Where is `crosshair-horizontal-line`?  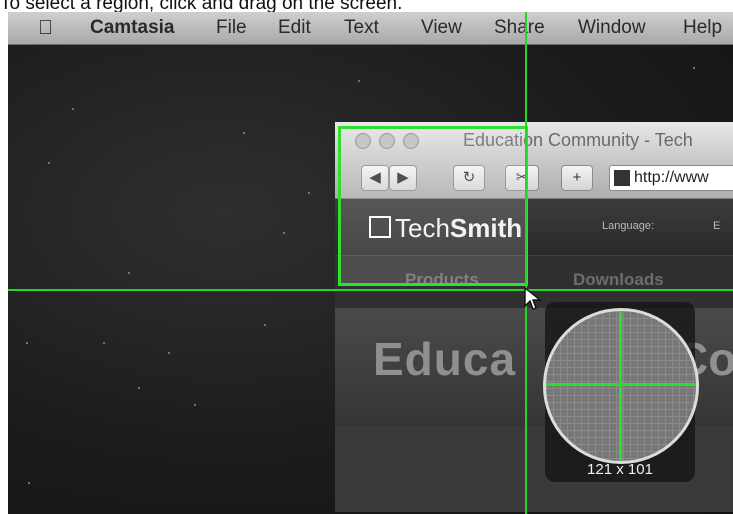
crosshair-horizontal-line is located at coordinates (370, 290).